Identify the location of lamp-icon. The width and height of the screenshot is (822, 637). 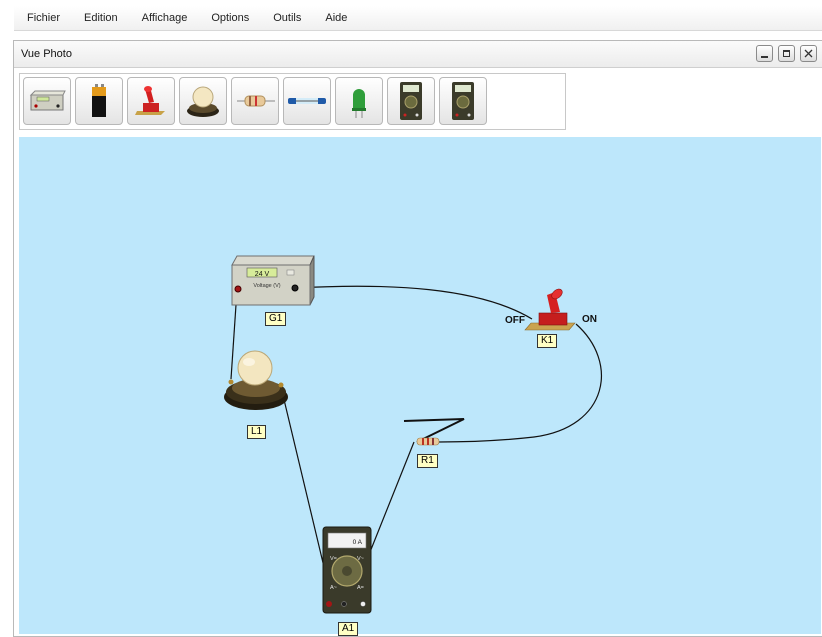
(203, 101).